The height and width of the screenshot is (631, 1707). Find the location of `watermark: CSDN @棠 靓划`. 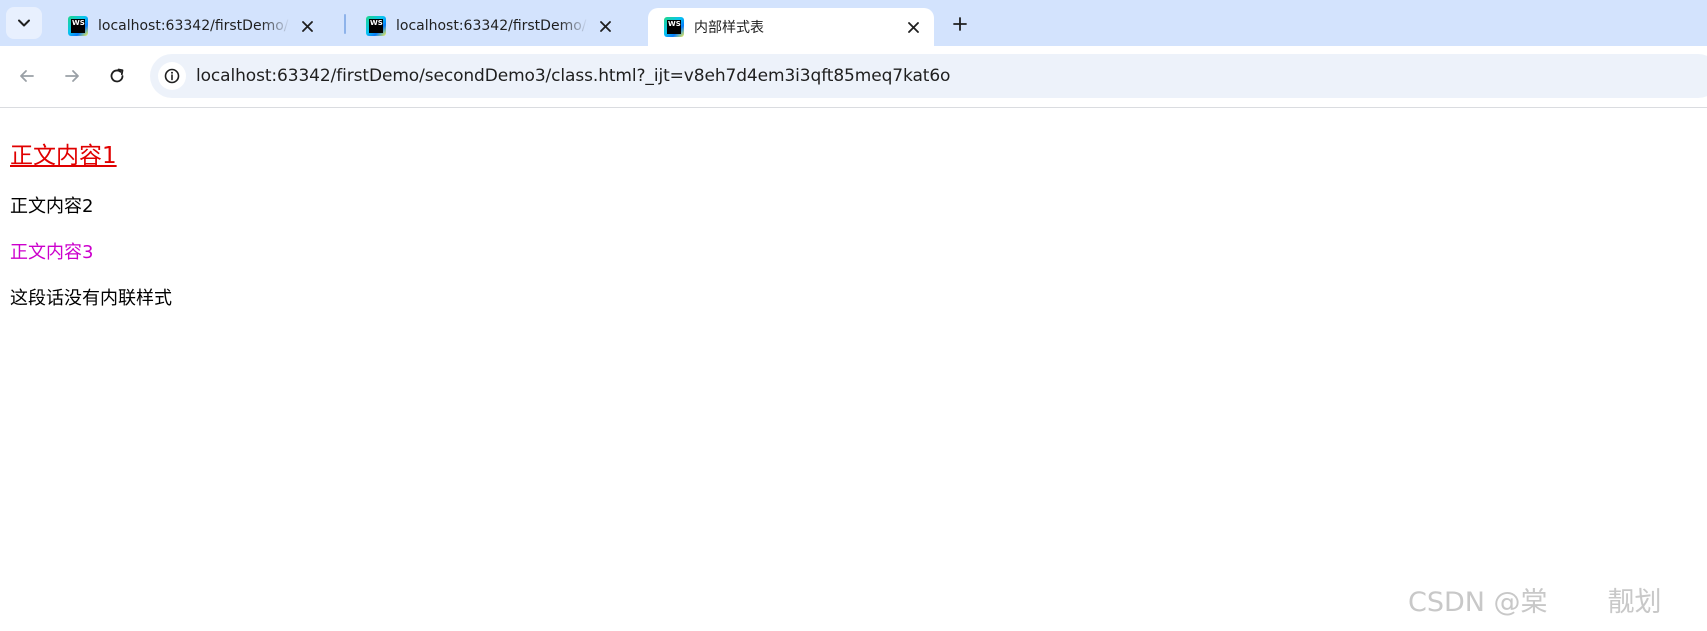

watermark: CSDN @棠 靓划 is located at coordinates (1535, 599).